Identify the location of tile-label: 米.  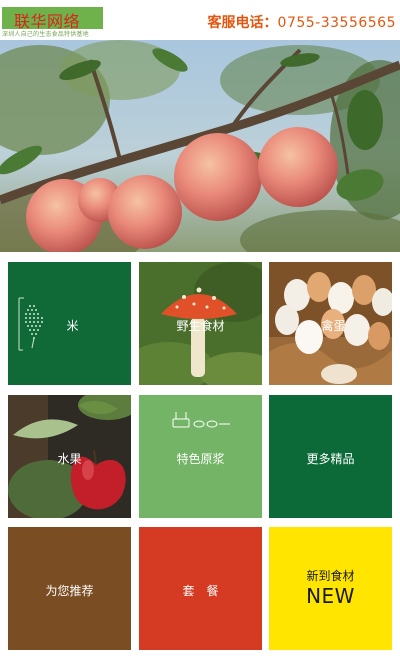
(72, 326).